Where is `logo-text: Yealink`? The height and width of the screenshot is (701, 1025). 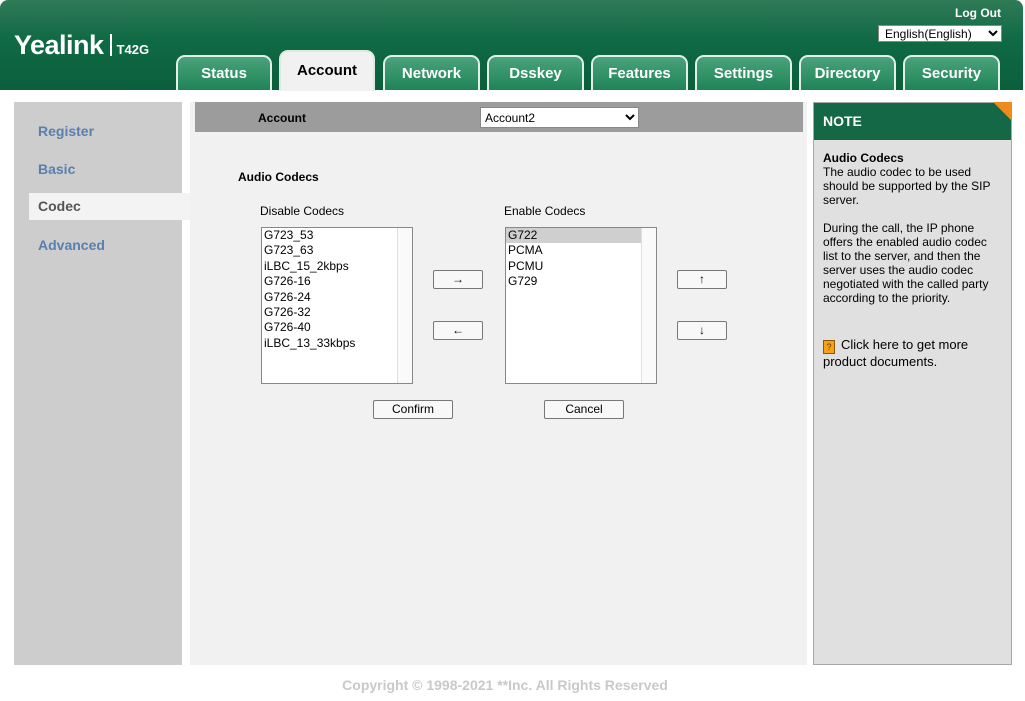
logo-text: Yealink is located at coordinates (59, 45).